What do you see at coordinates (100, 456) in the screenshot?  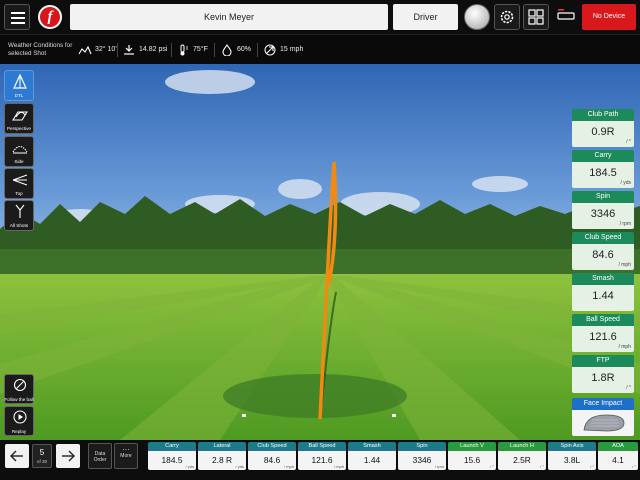 I see `data-order-button: Data Order` at bounding box center [100, 456].